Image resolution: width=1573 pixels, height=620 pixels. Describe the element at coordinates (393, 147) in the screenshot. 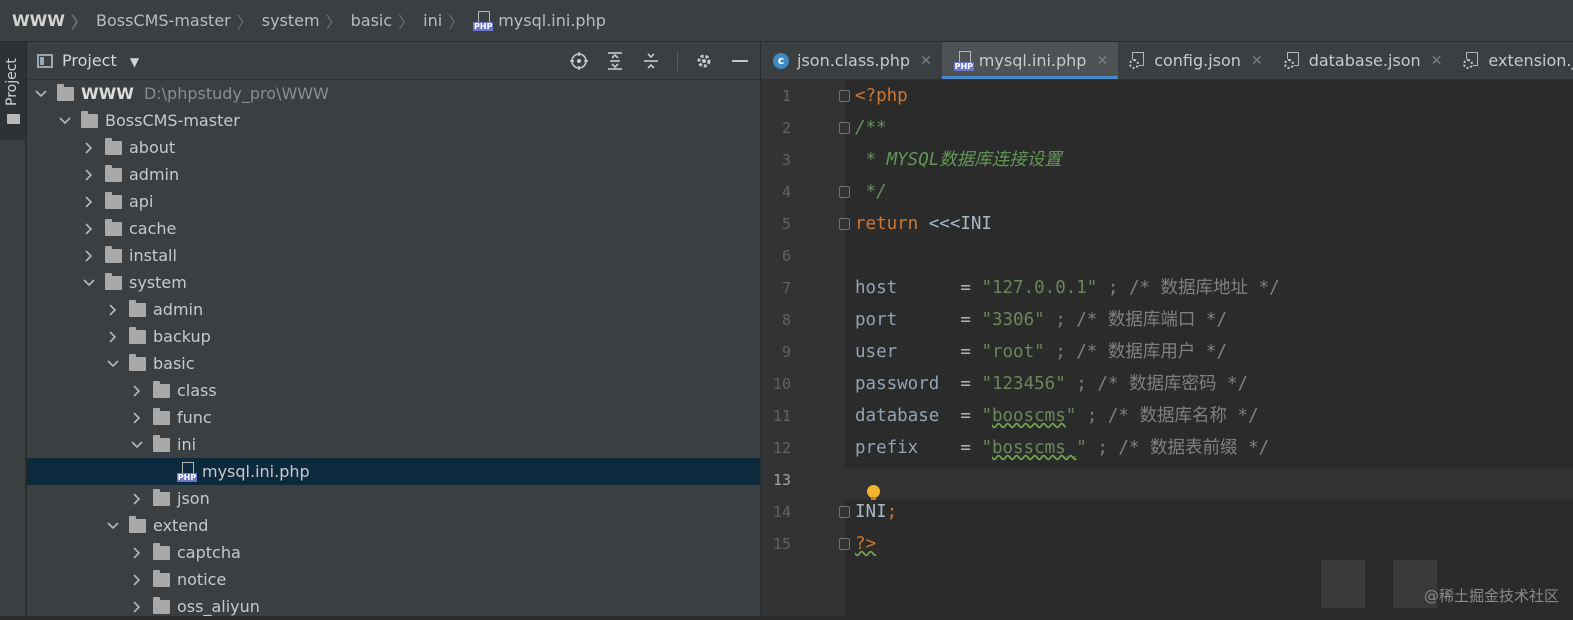

I see `tree-folder-item: about` at that location.